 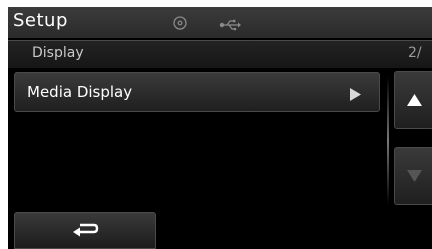 I want to click on title-bar: Setup, so click(x=220, y=22).